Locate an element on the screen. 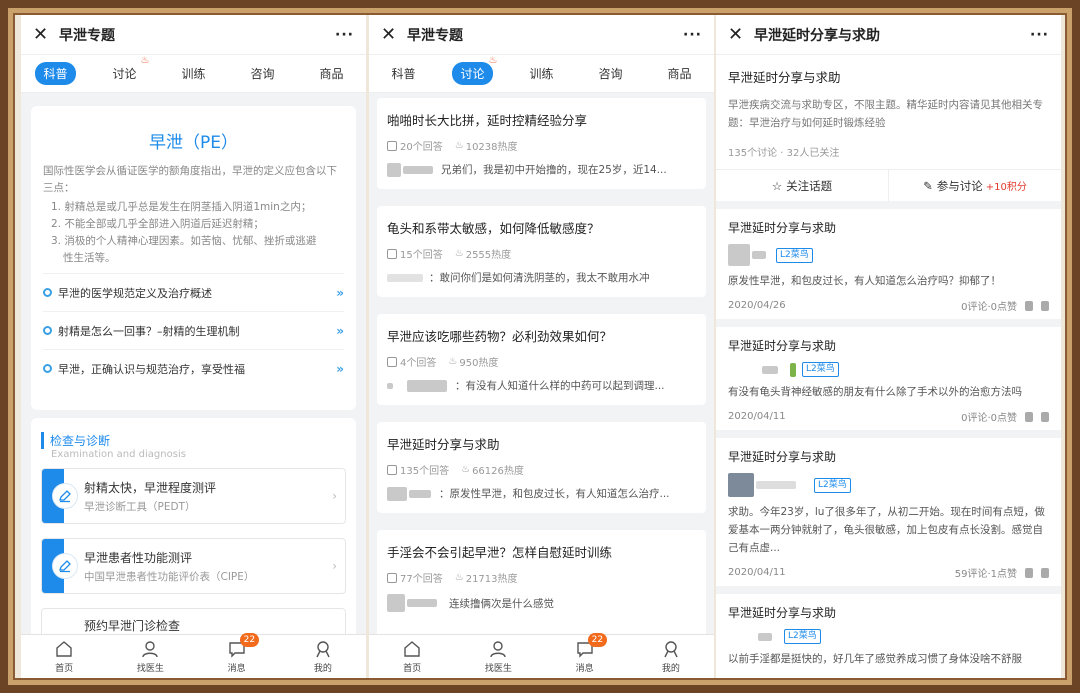  nav-label: 找医生 is located at coordinates (498, 669).